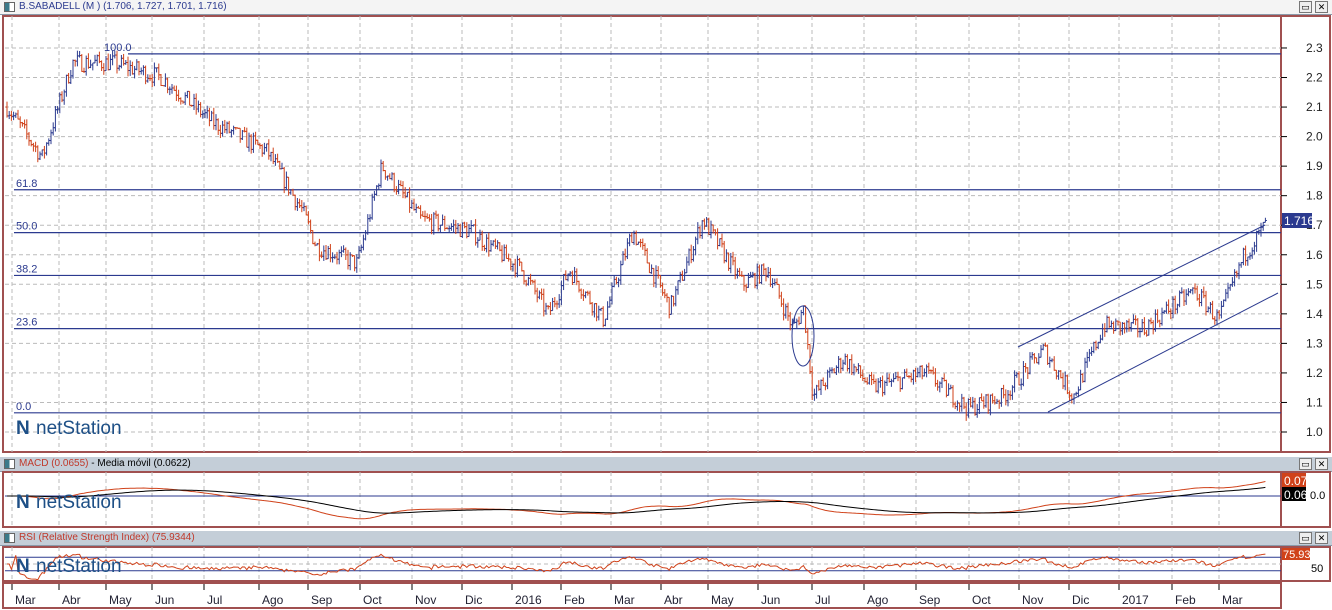  What do you see at coordinates (1314, 137) in the screenshot?
I see `y-tick-label: 2.0` at bounding box center [1314, 137].